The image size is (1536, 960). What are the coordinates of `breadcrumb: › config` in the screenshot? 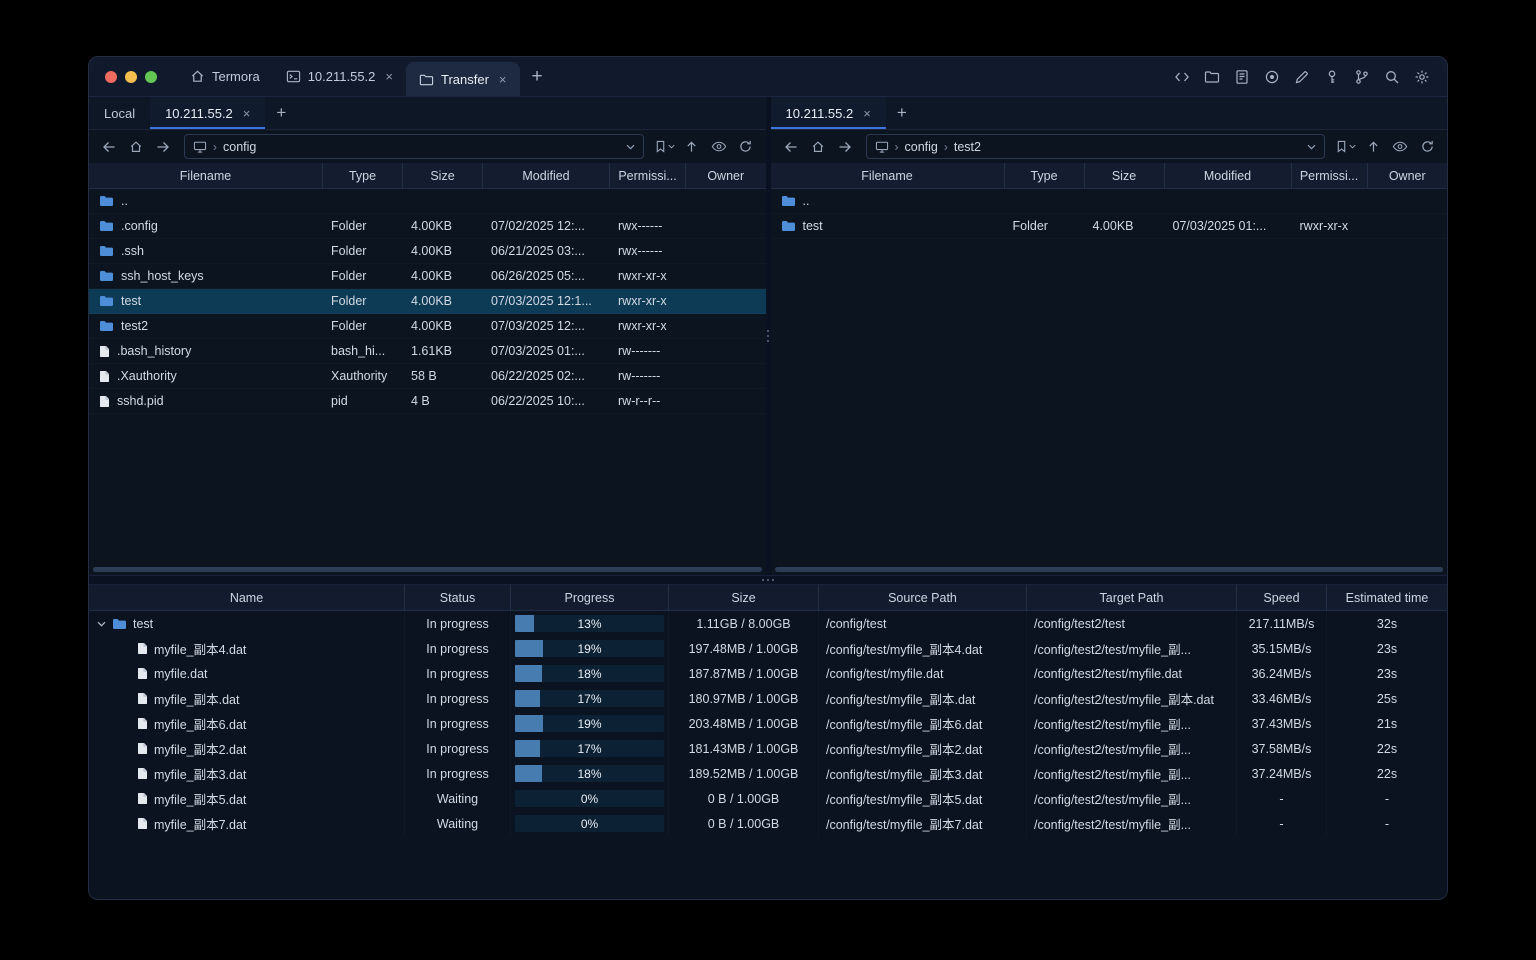 It's located at (414, 146).